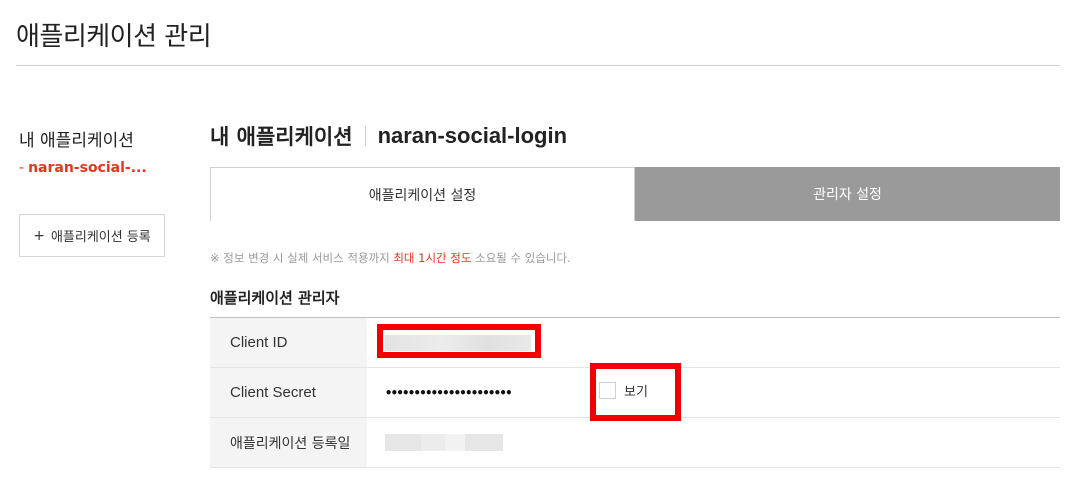 The height and width of the screenshot is (485, 1085). Describe the element at coordinates (713, 392) in the screenshot. I see `client-secret-cell: •••••••••••••••••••••• 보기` at that location.